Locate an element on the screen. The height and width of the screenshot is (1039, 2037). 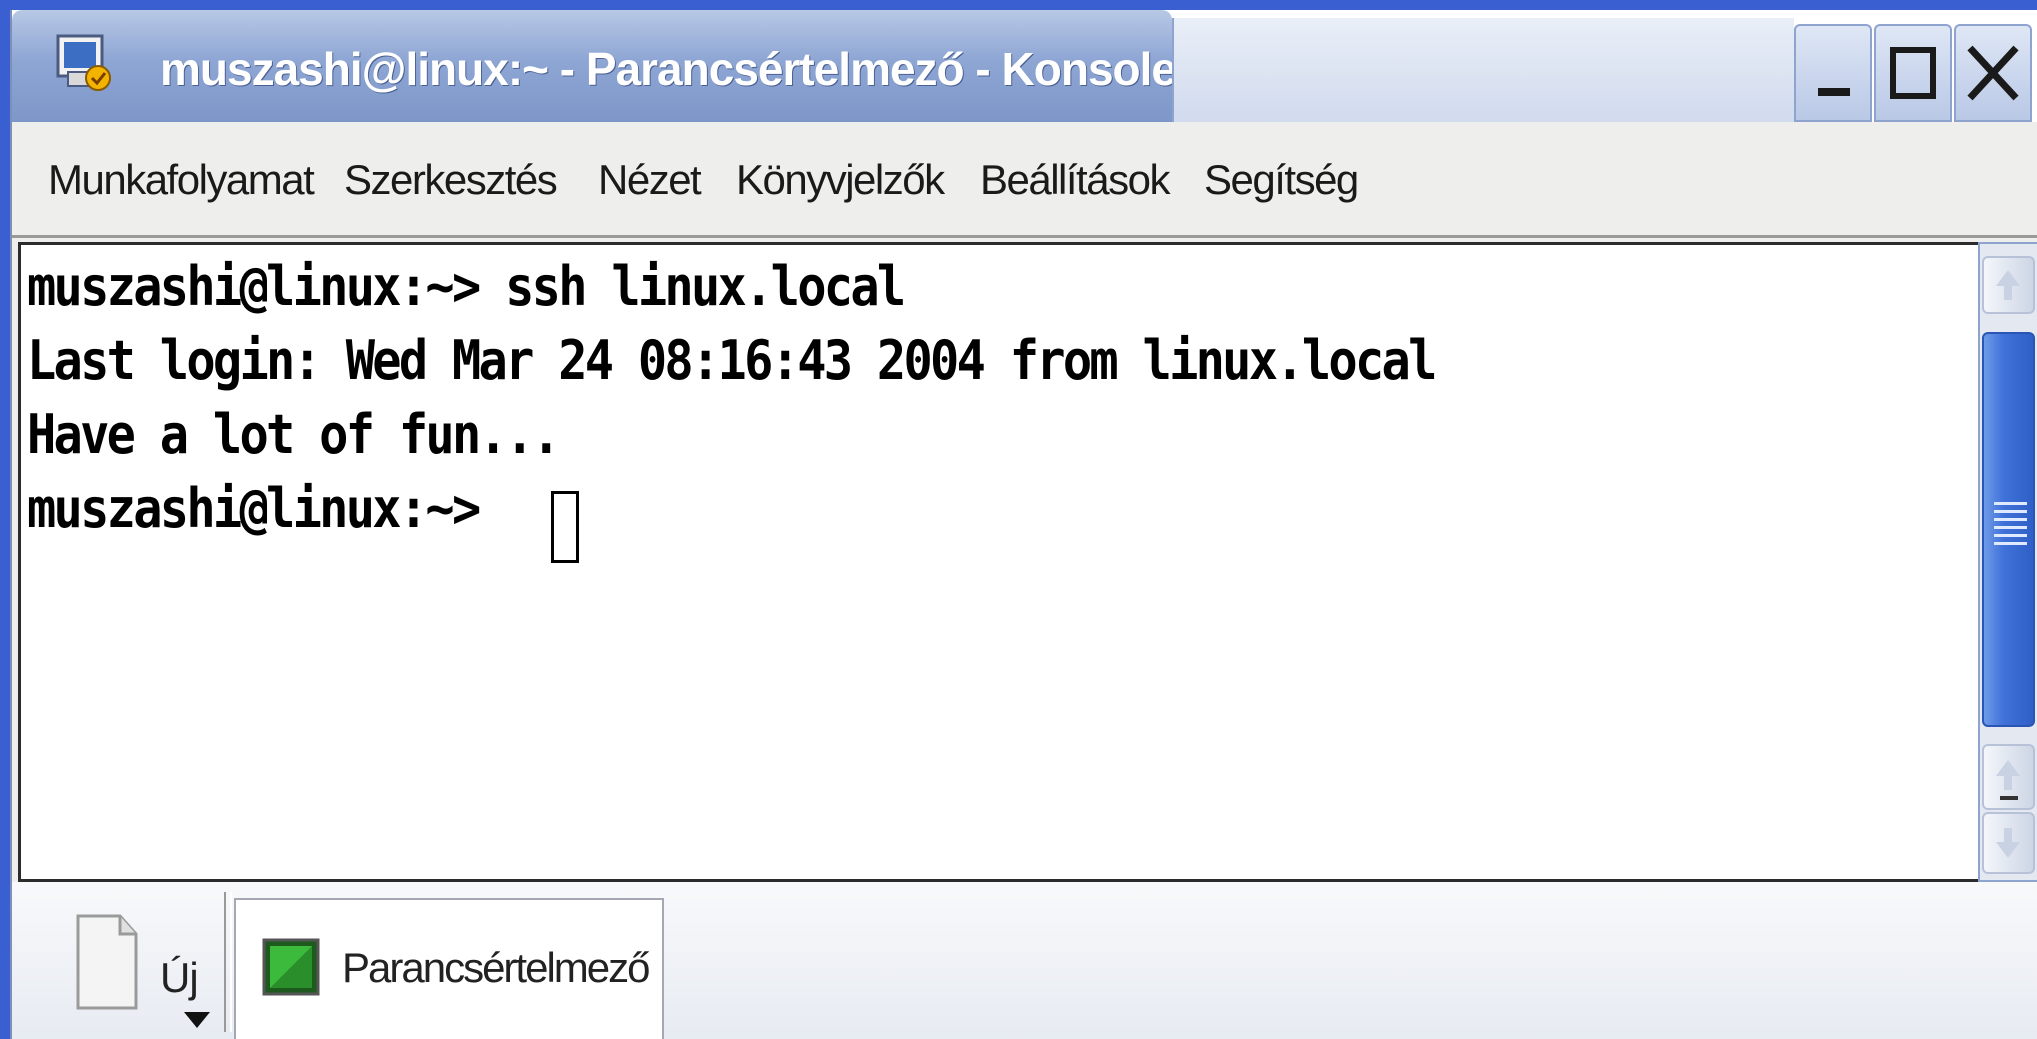
tab-separator is located at coordinates (228, 962).